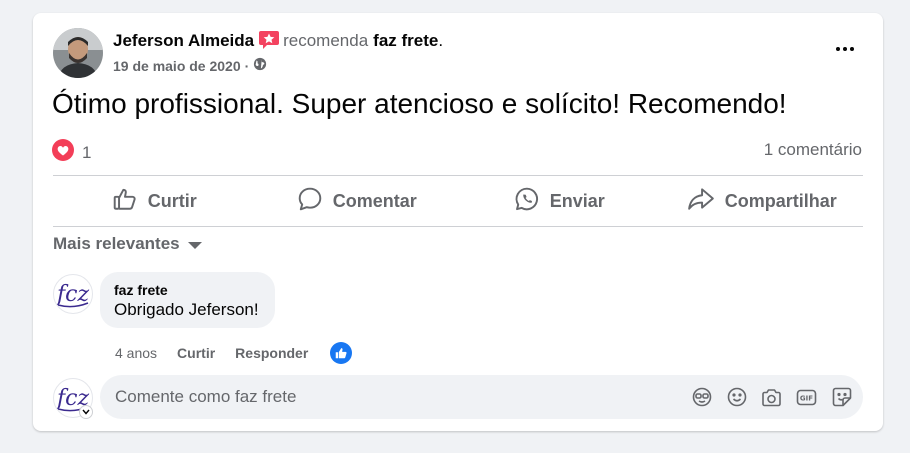  I want to click on like-button: Curtir, so click(154, 201).